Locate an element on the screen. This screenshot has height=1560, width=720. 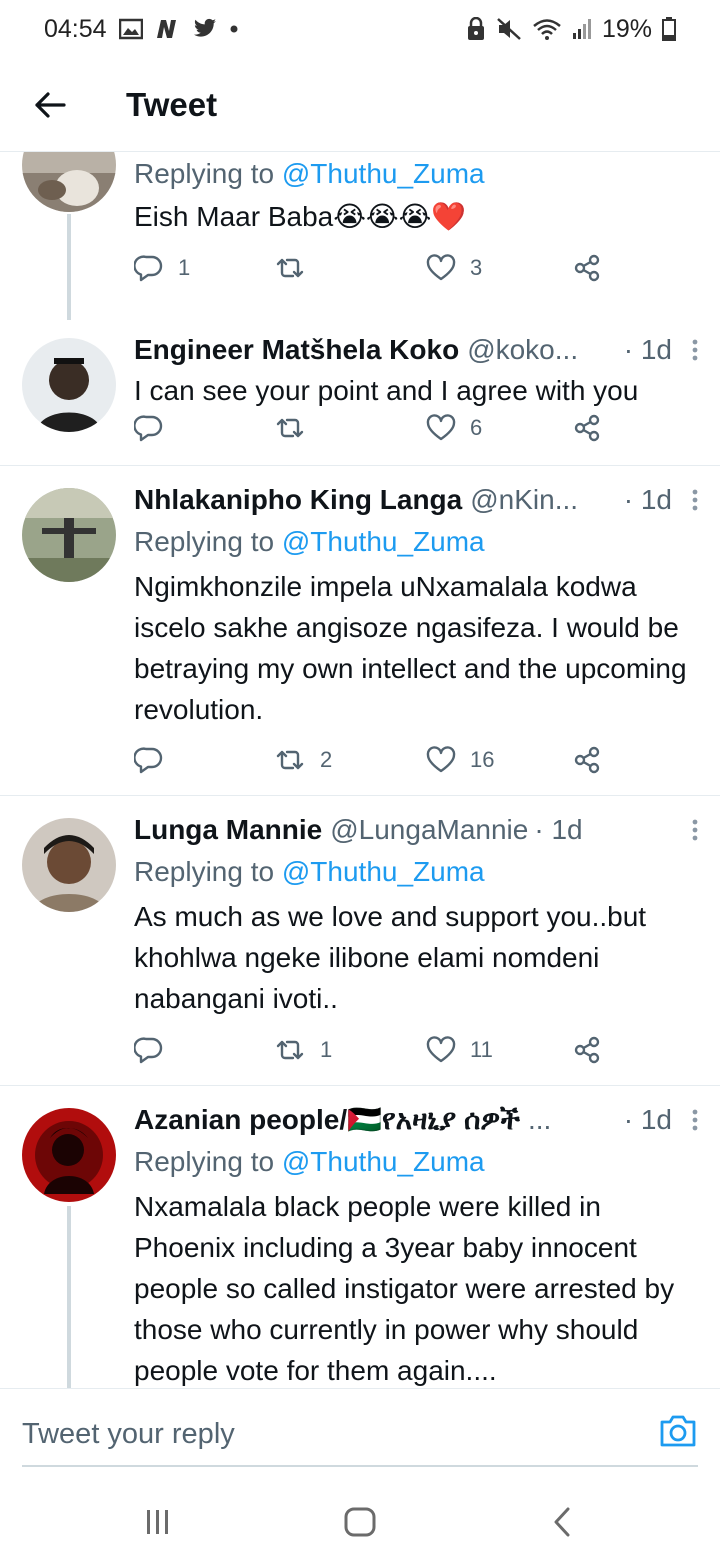
display-name: Azanian people/🇵🇸የአዛኒያ ሰዎች is located at coordinates (327, 1120).